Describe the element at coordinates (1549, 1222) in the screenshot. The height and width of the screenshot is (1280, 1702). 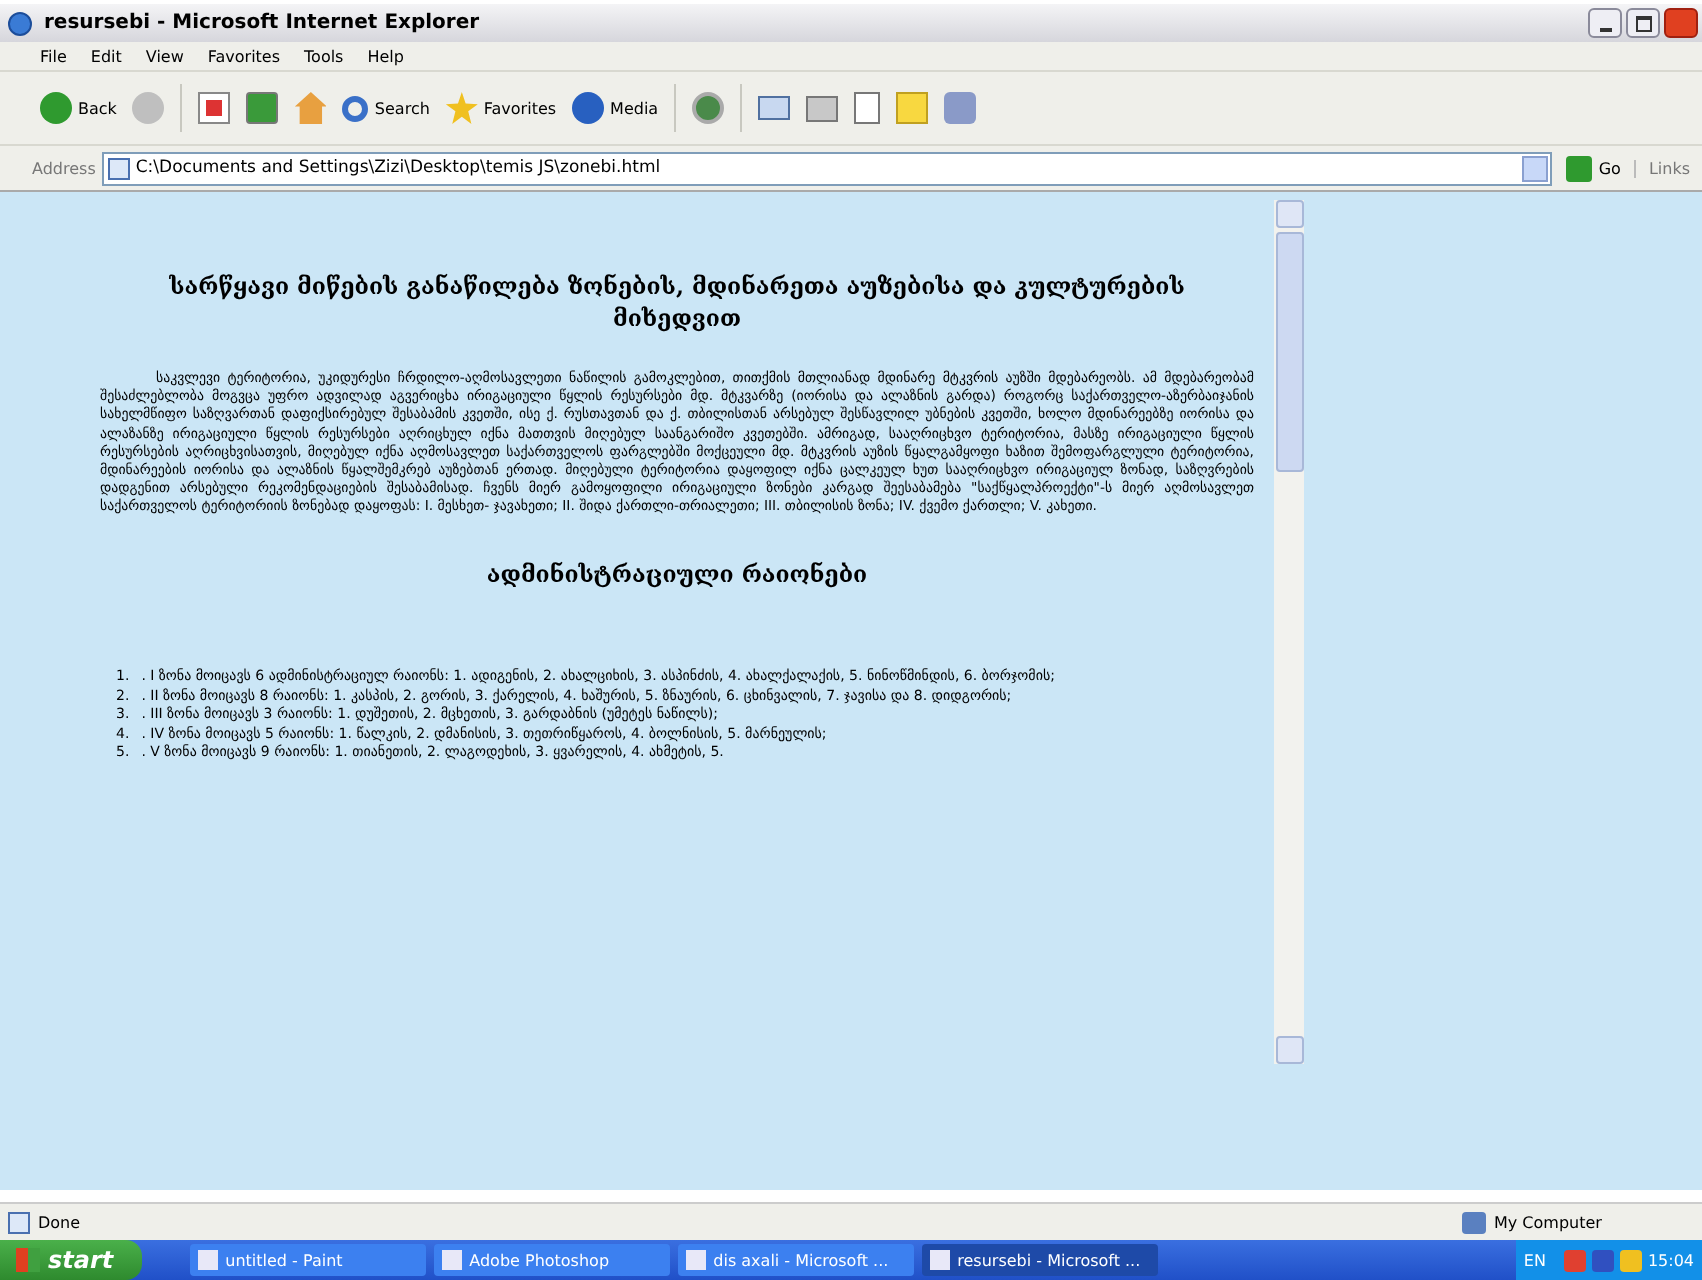
I see `zone-text: My Computer` at that location.